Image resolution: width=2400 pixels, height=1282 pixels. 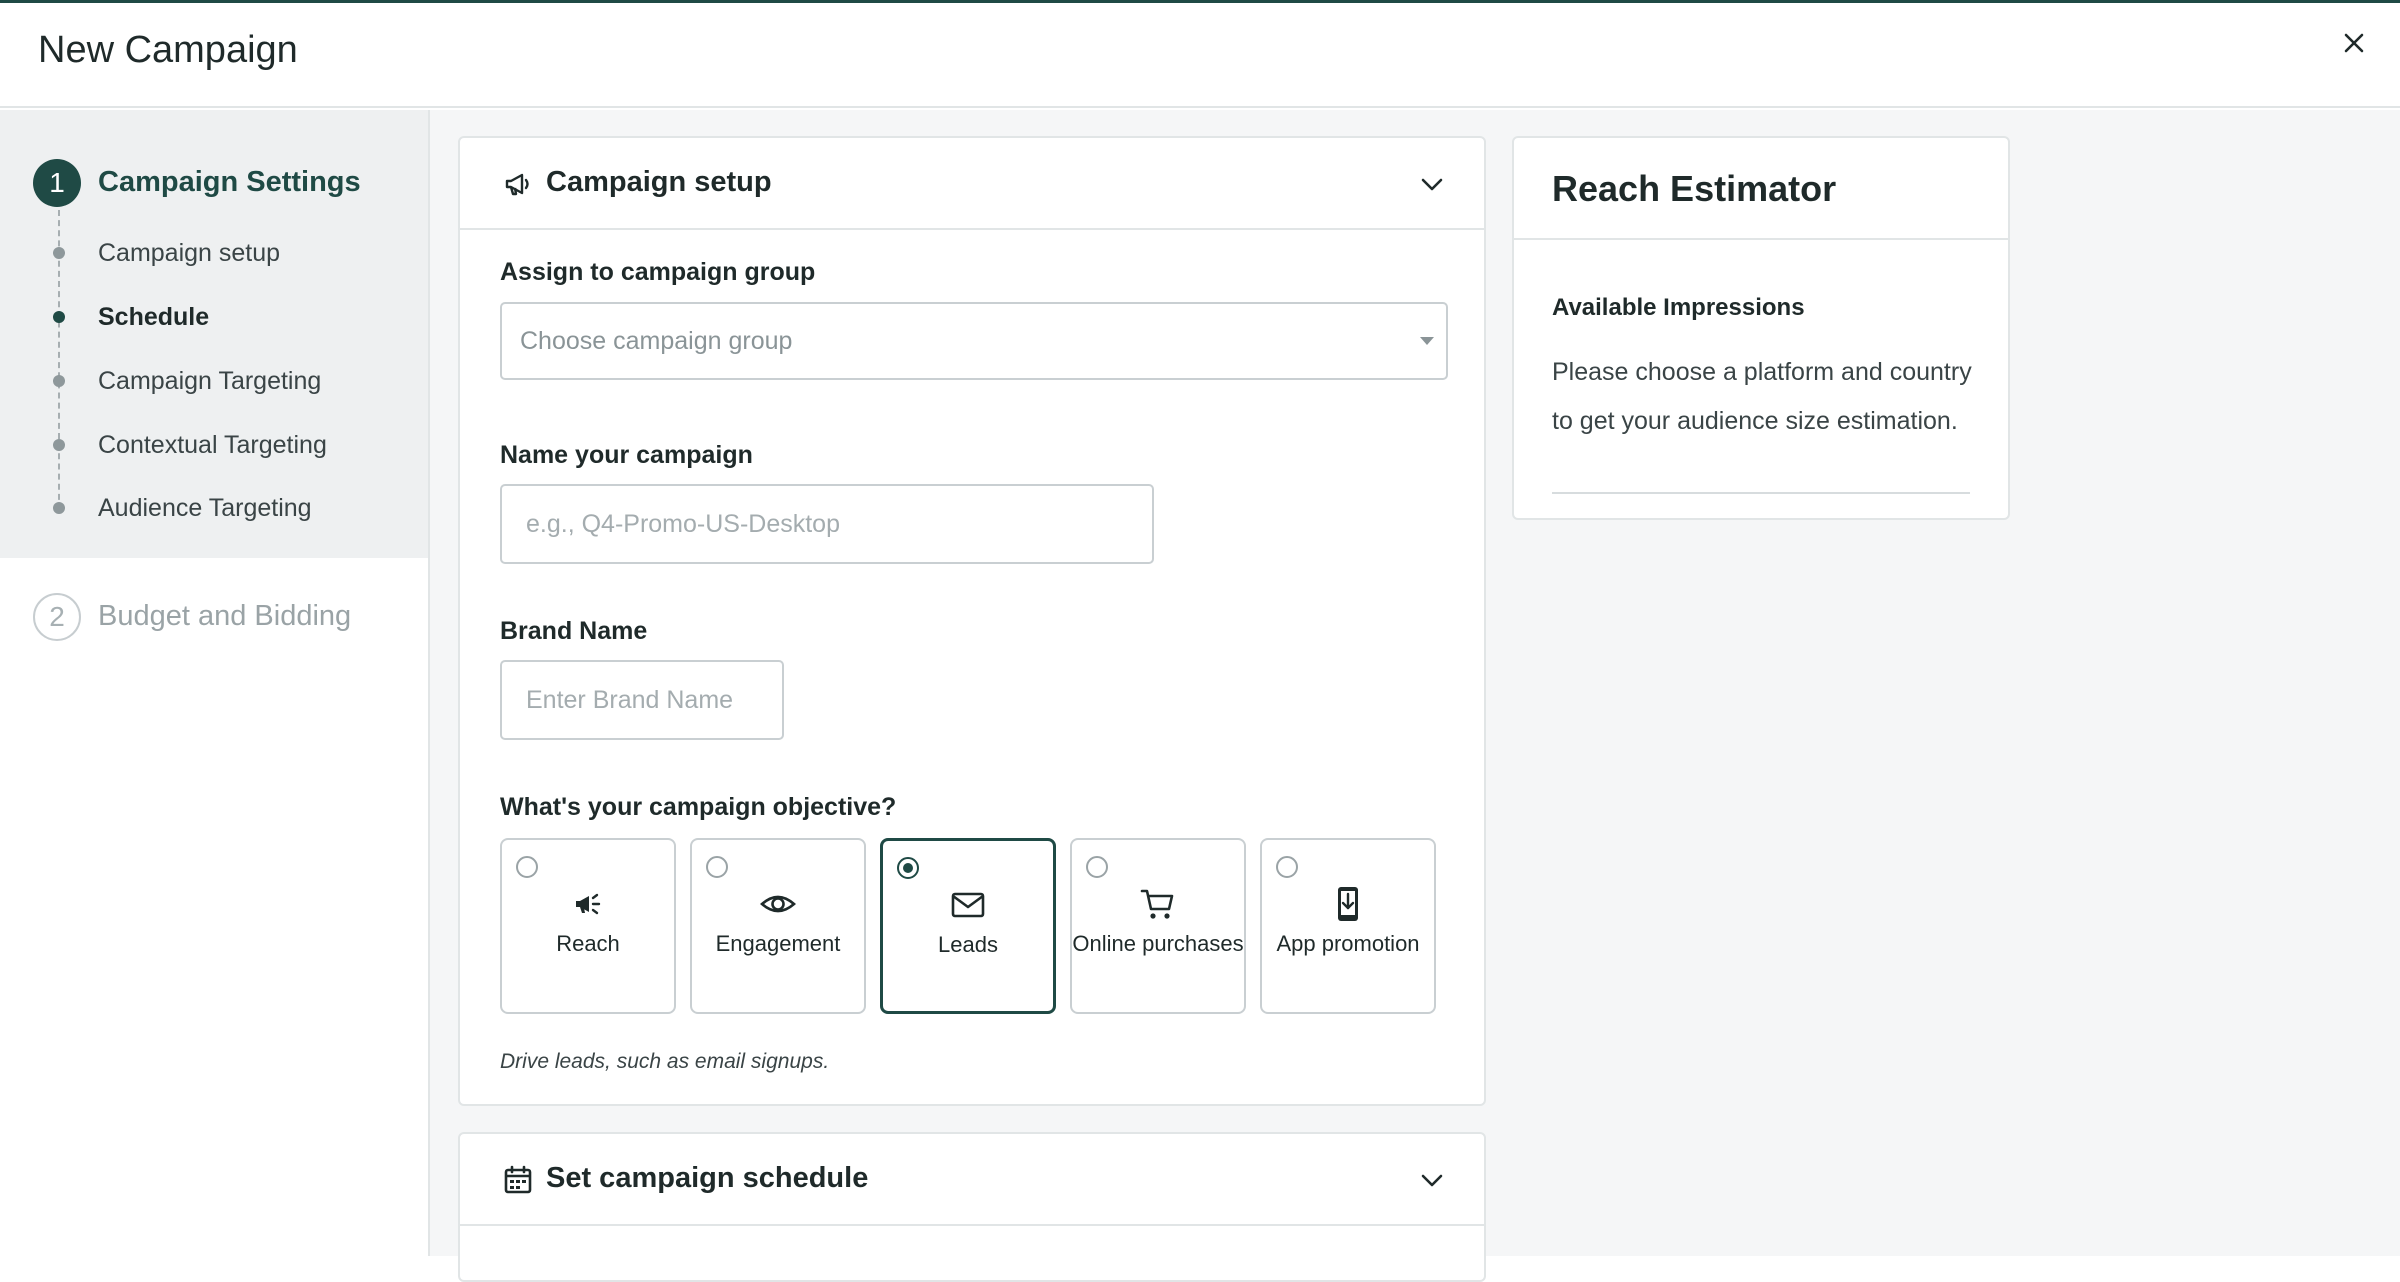 I want to click on step-2-number: 2, so click(x=57, y=617).